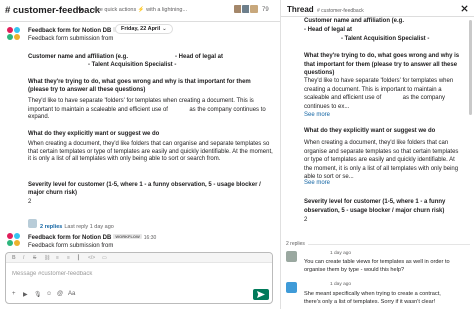 The image size is (474, 309). I want to click on ordered-list-icon: ≡, so click(57, 258).